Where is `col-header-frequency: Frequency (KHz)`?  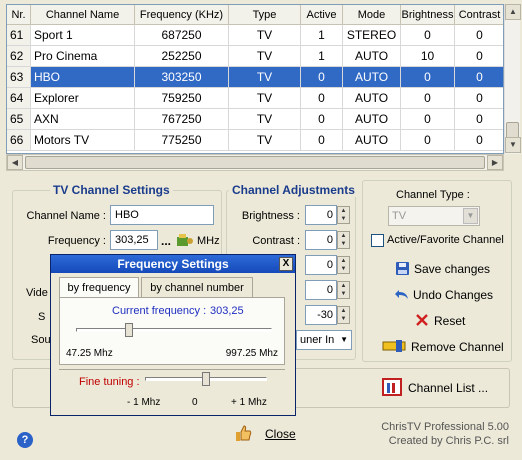 col-header-frequency: Frequency (KHz) is located at coordinates (182, 15).